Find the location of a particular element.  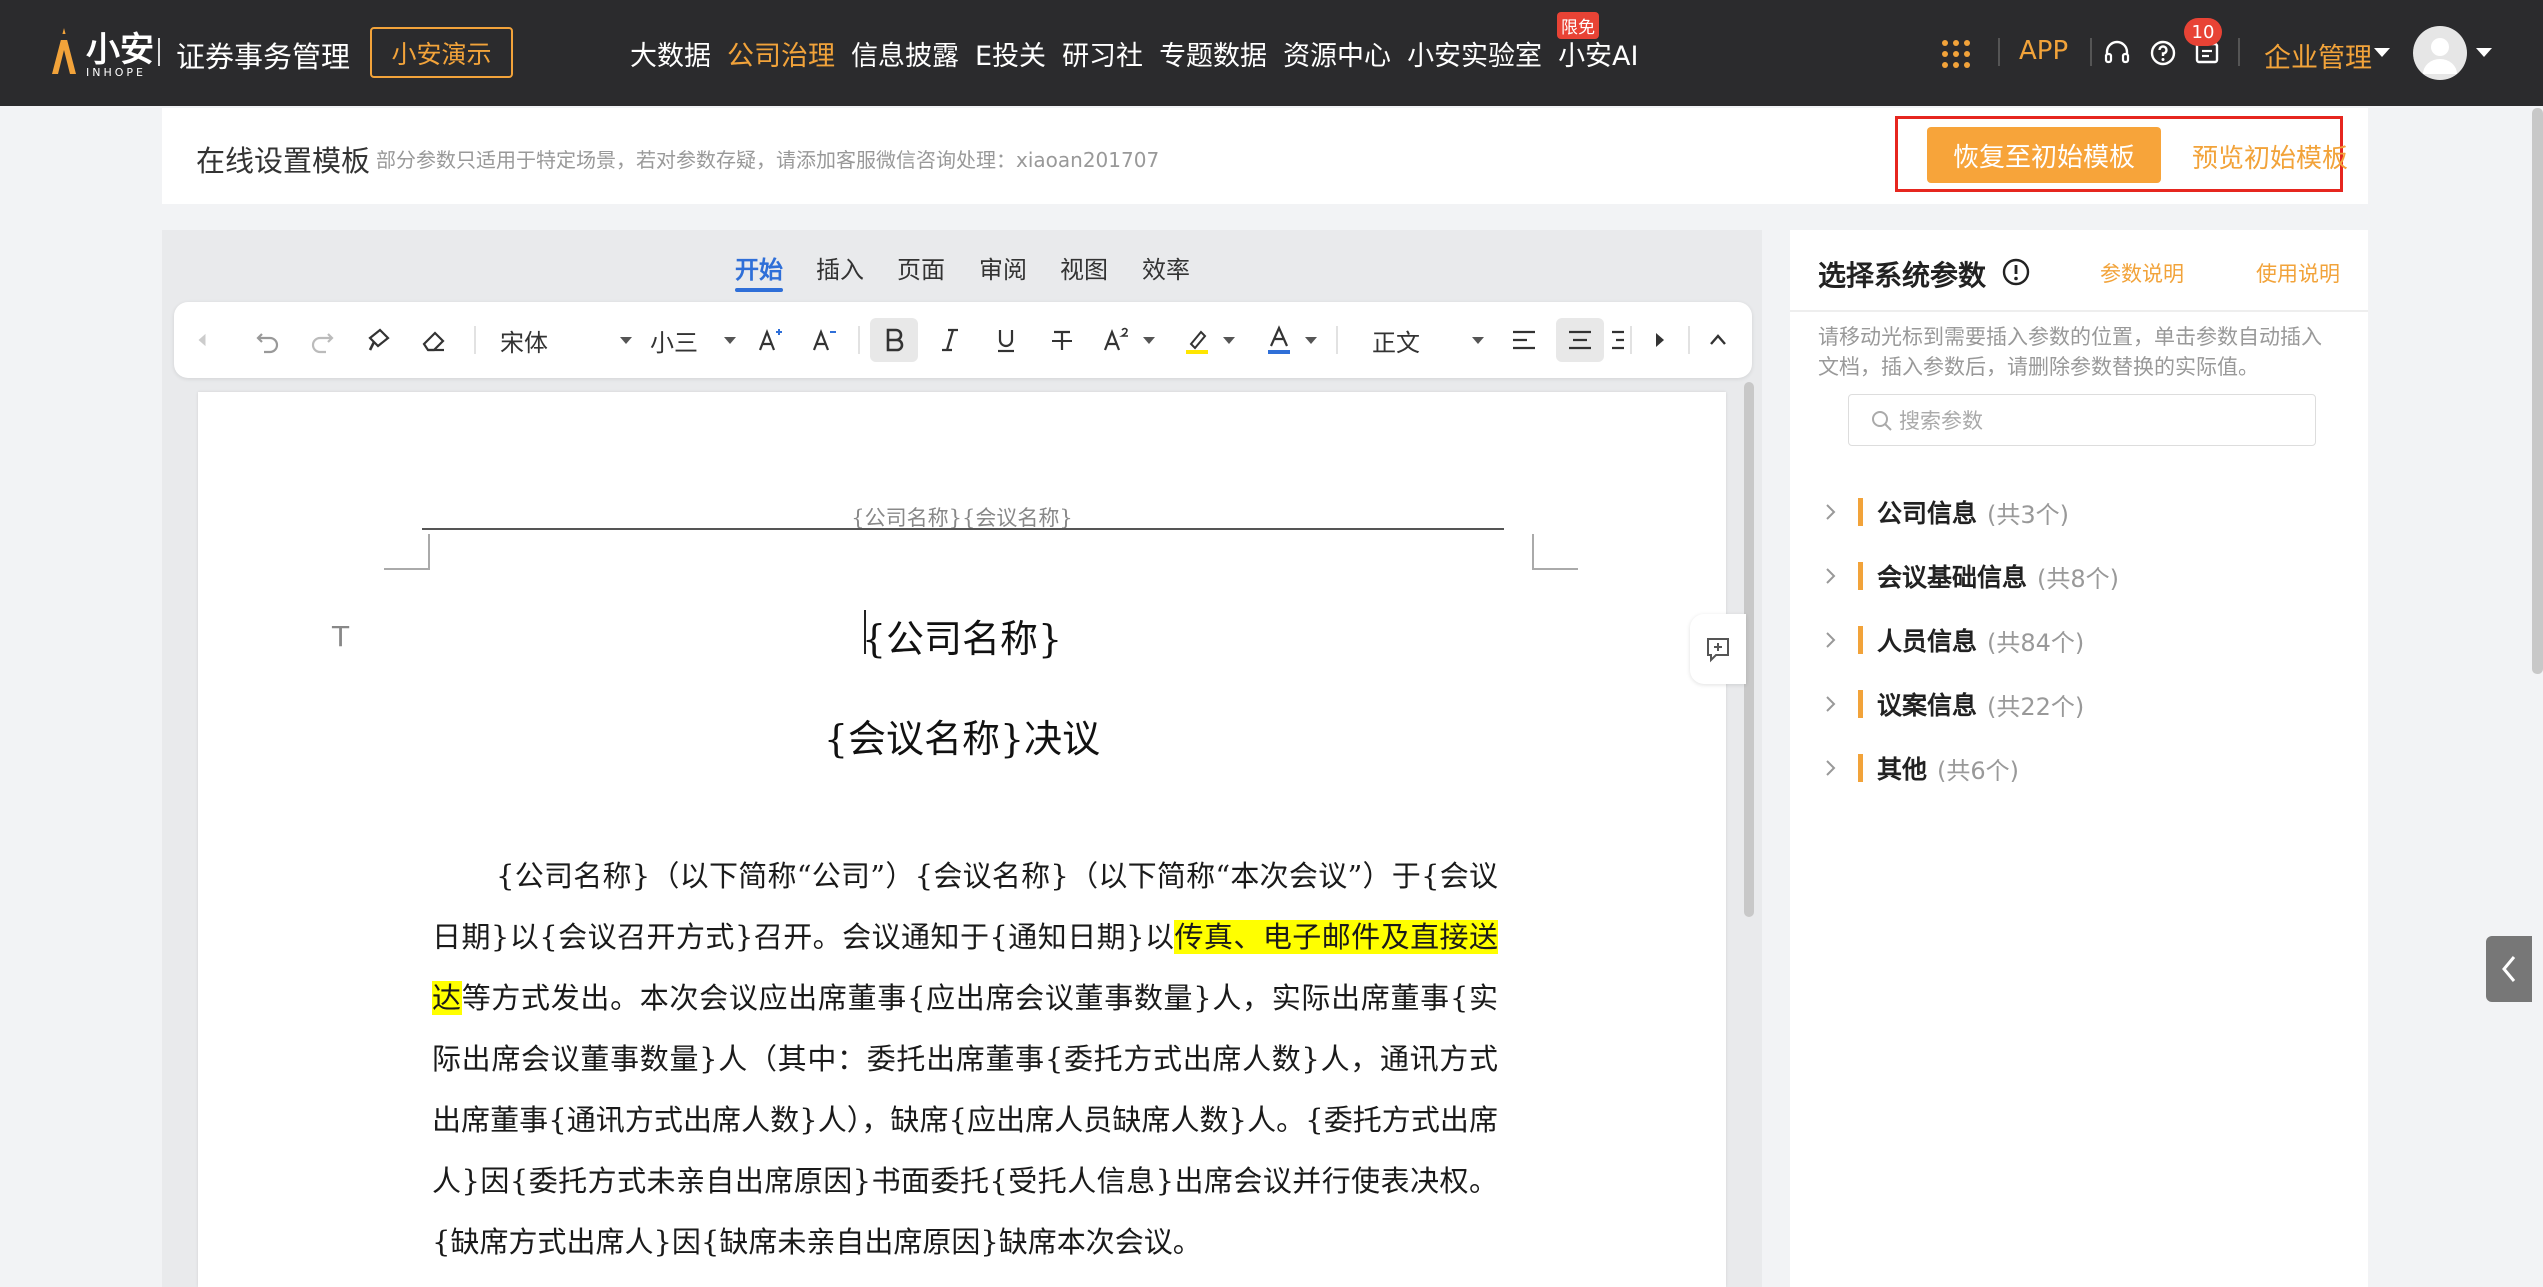

tab-view: 视图 is located at coordinates (1084, 267).